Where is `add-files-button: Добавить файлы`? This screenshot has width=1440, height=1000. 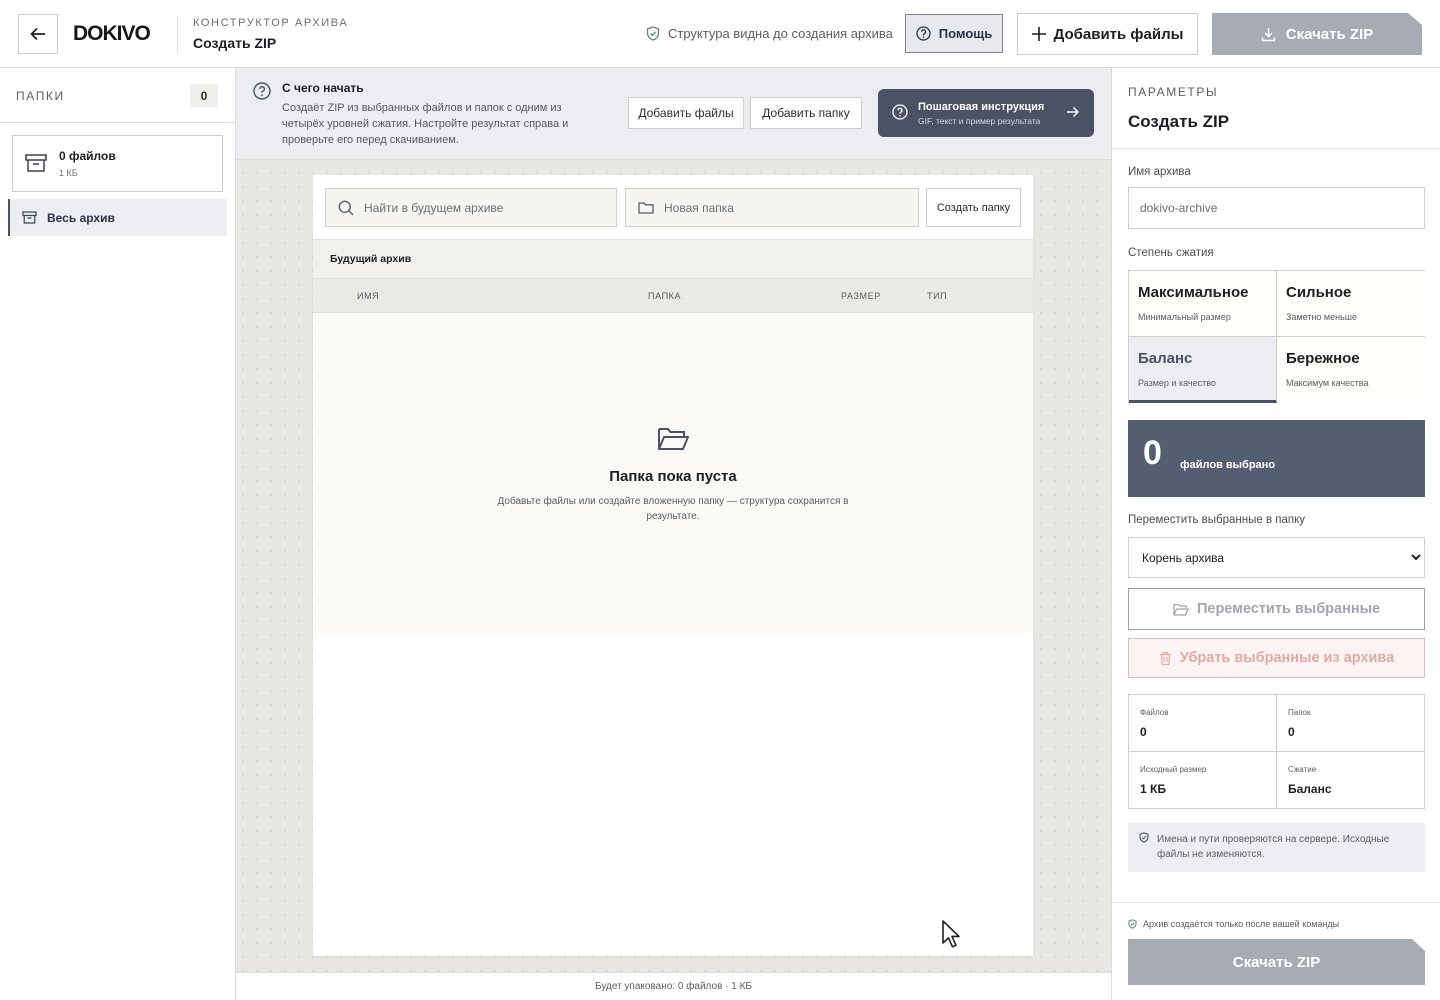 add-files-button: Добавить файлы is located at coordinates (1107, 34).